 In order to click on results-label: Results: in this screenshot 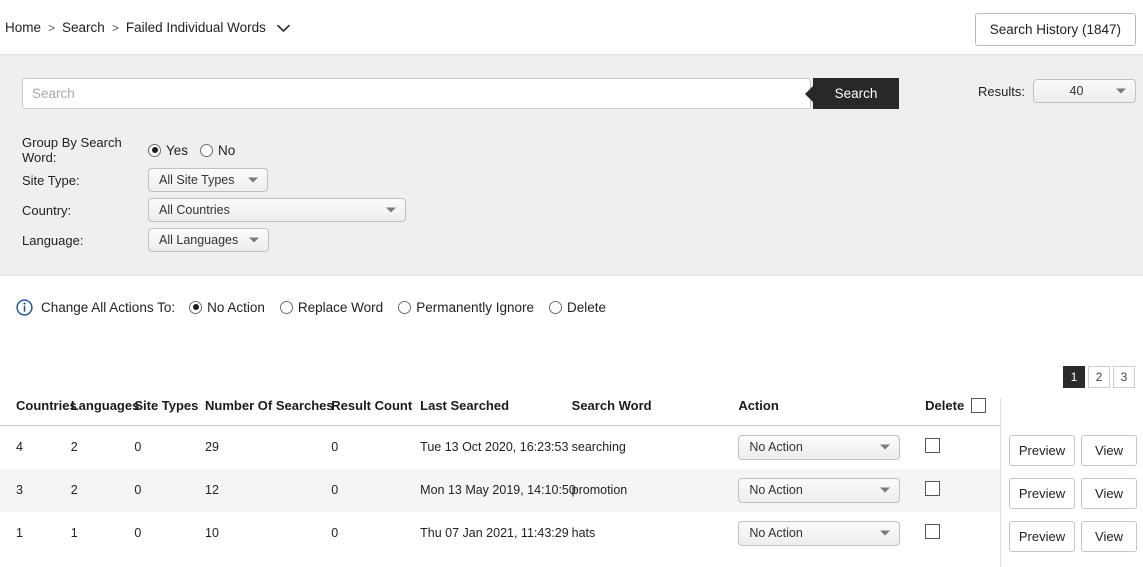, I will do `click(1001, 91)`.